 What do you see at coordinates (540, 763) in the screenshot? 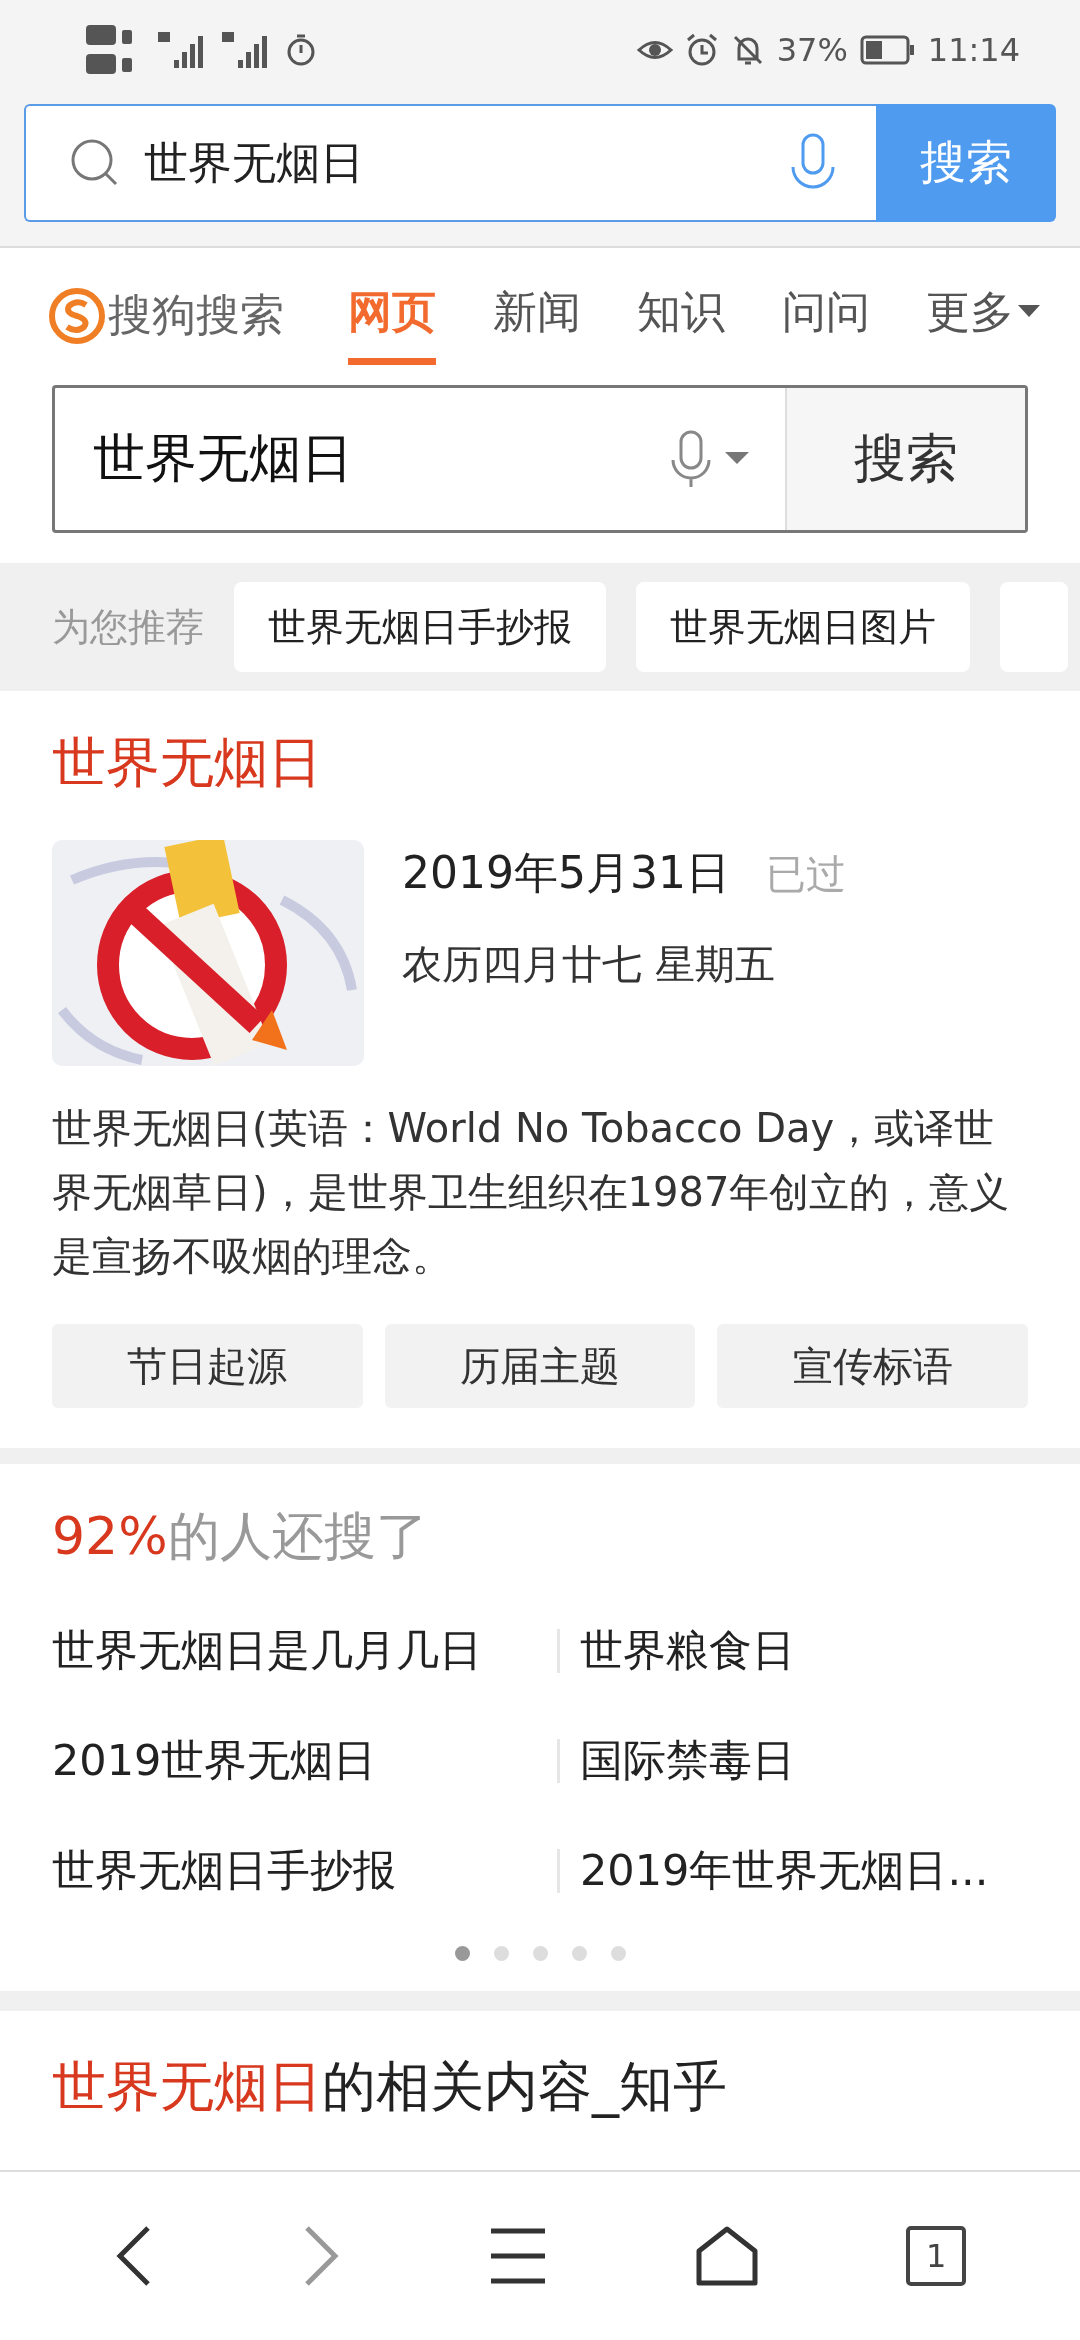
I see `result-title: 世界无烟日` at bounding box center [540, 763].